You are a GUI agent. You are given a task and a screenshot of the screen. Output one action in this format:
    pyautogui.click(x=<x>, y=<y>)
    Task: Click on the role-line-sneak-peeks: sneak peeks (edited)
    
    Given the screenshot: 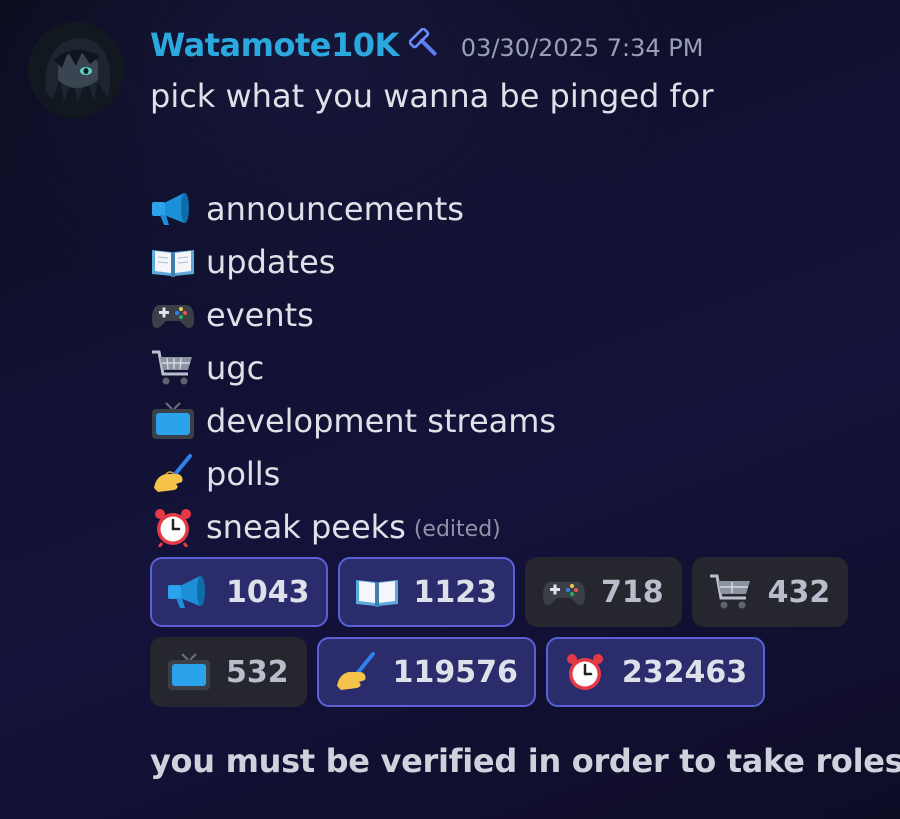 What is the action you would take?
    pyautogui.click(x=432, y=526)
    